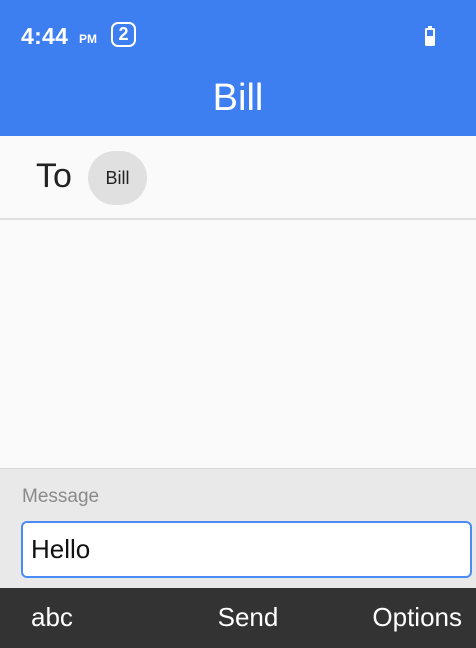 The width and height of the screenshot is (476, 648). I want to click on options-button: Options, so click(417, 618).